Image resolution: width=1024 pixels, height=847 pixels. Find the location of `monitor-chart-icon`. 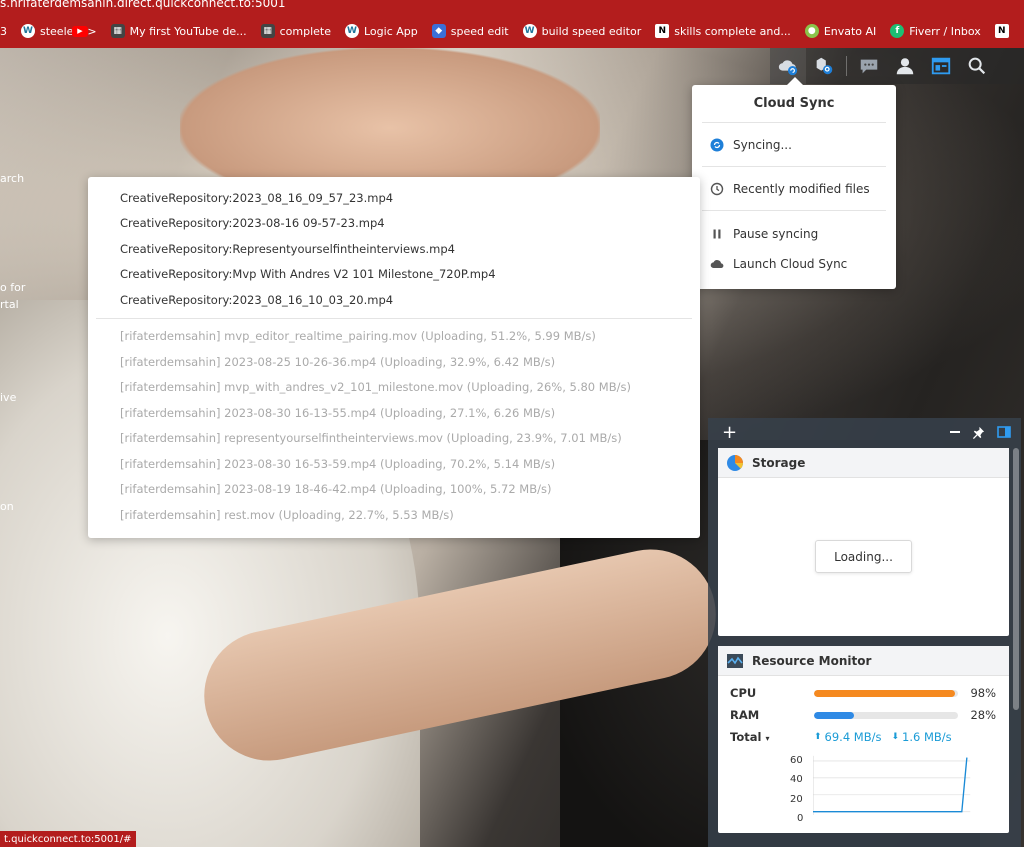

monitor-chart-icon is located at coordinates (735, 660).